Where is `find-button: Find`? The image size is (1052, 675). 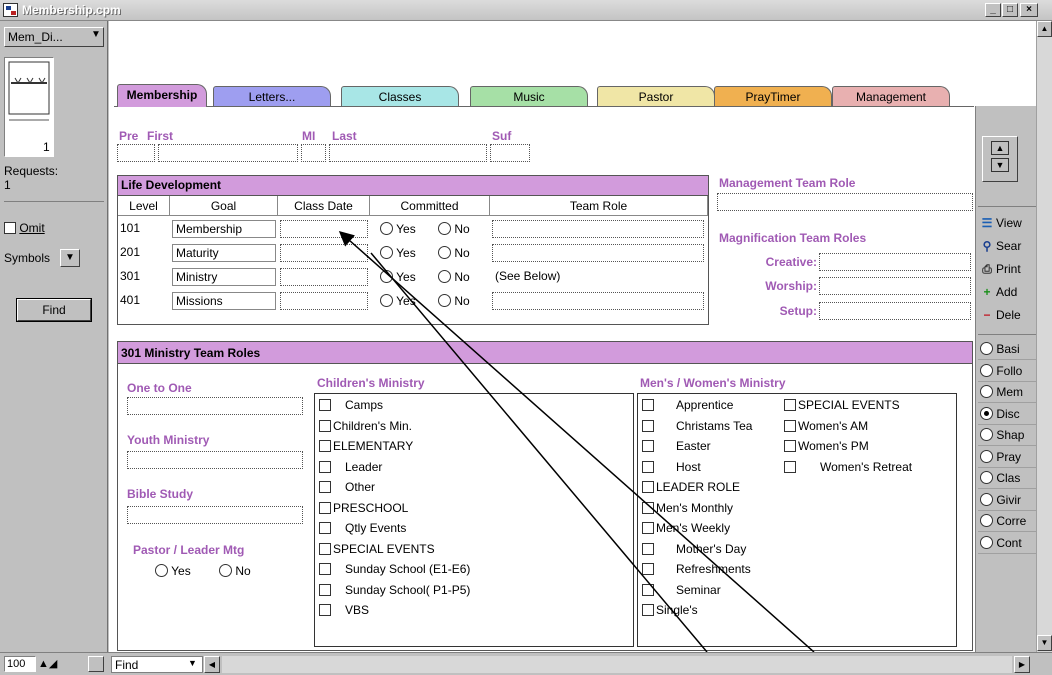
find-button: Find is located at coordinates (54, 310).